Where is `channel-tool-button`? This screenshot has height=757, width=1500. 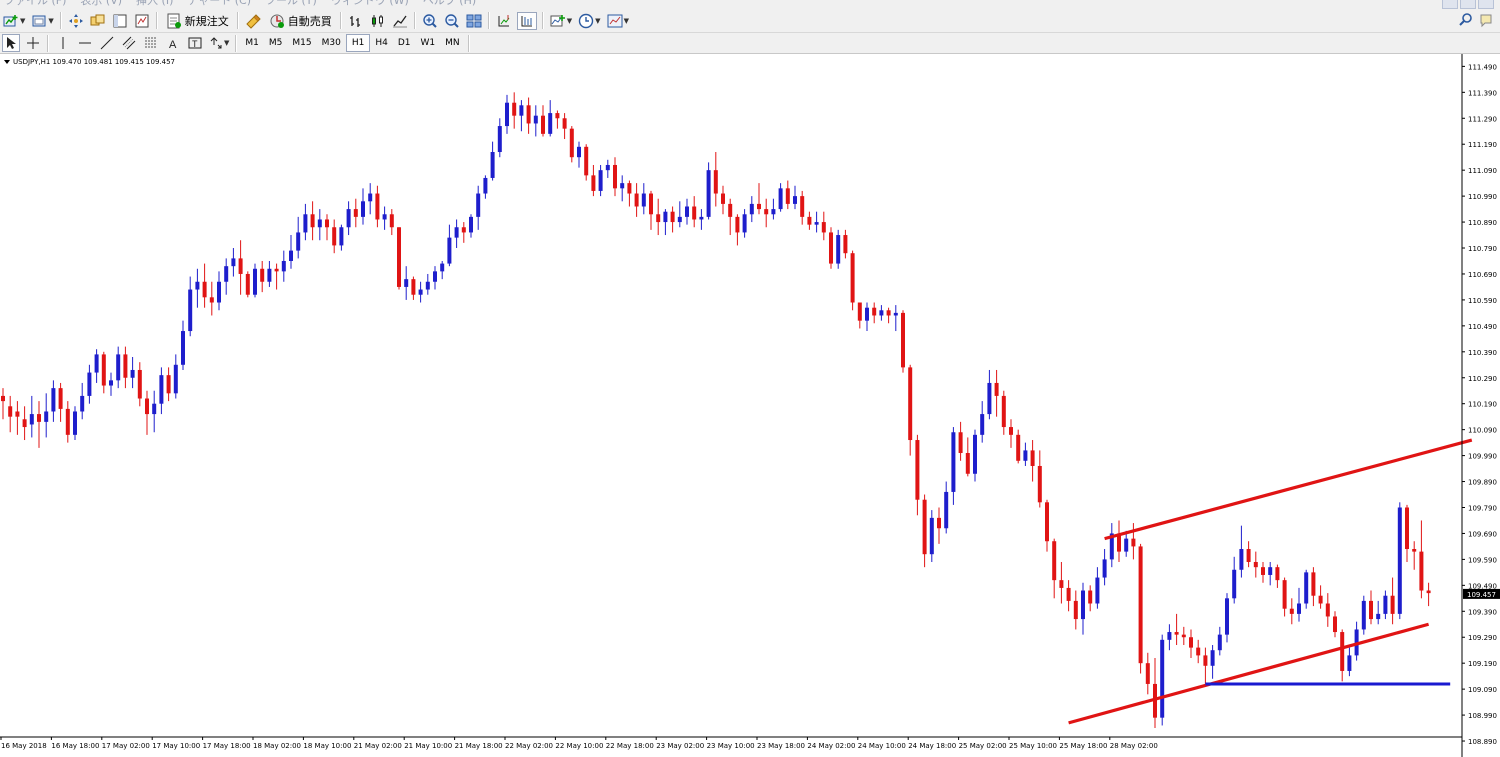 channel-tool-button is located at coordinates (129, 43).